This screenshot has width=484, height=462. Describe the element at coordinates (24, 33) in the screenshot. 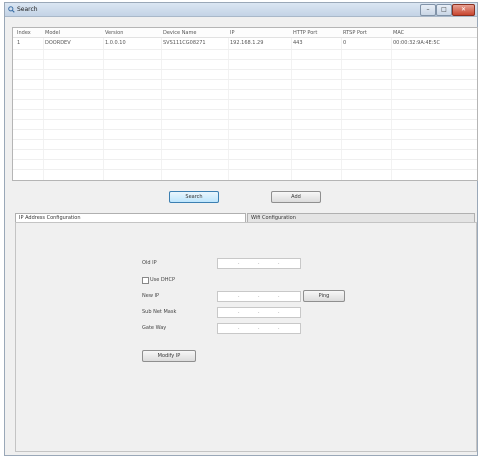

I see `column-header-index: Index` at that location.